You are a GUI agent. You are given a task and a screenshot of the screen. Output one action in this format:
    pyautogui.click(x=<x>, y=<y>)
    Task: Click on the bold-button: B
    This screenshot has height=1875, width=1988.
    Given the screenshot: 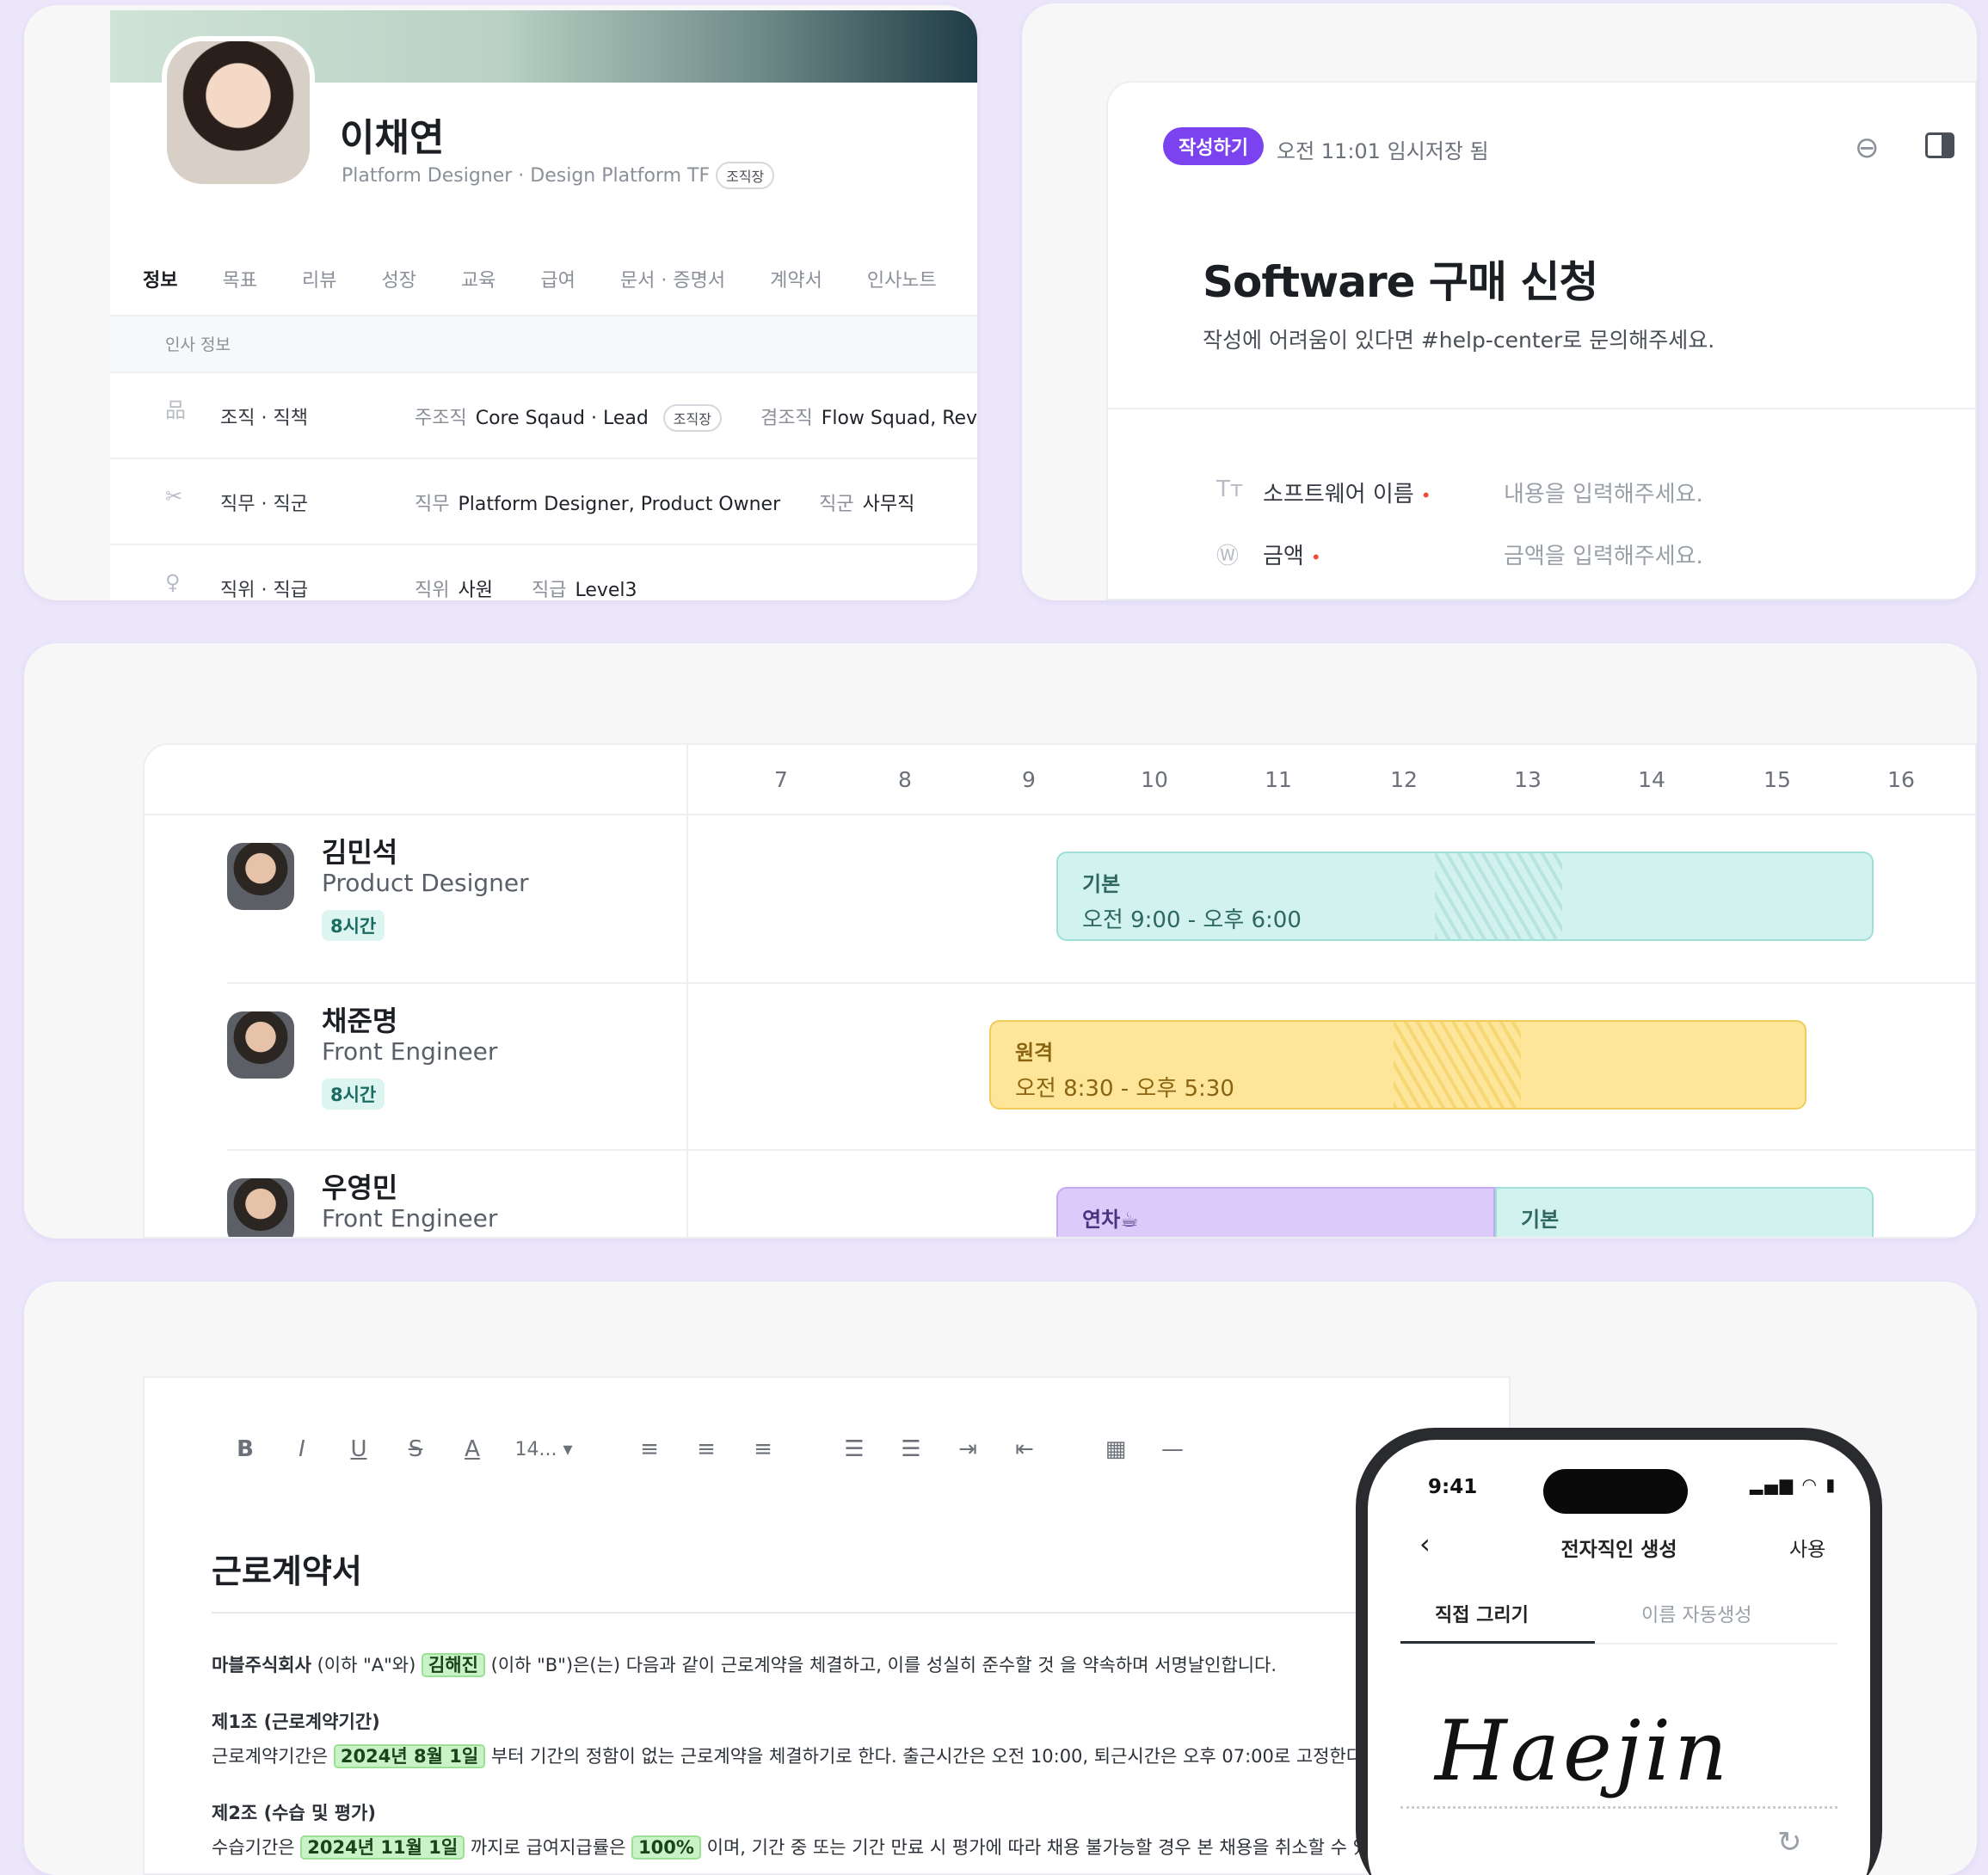 What is the action you would take?
    pyautogui.click(x=245, y=1449)
    